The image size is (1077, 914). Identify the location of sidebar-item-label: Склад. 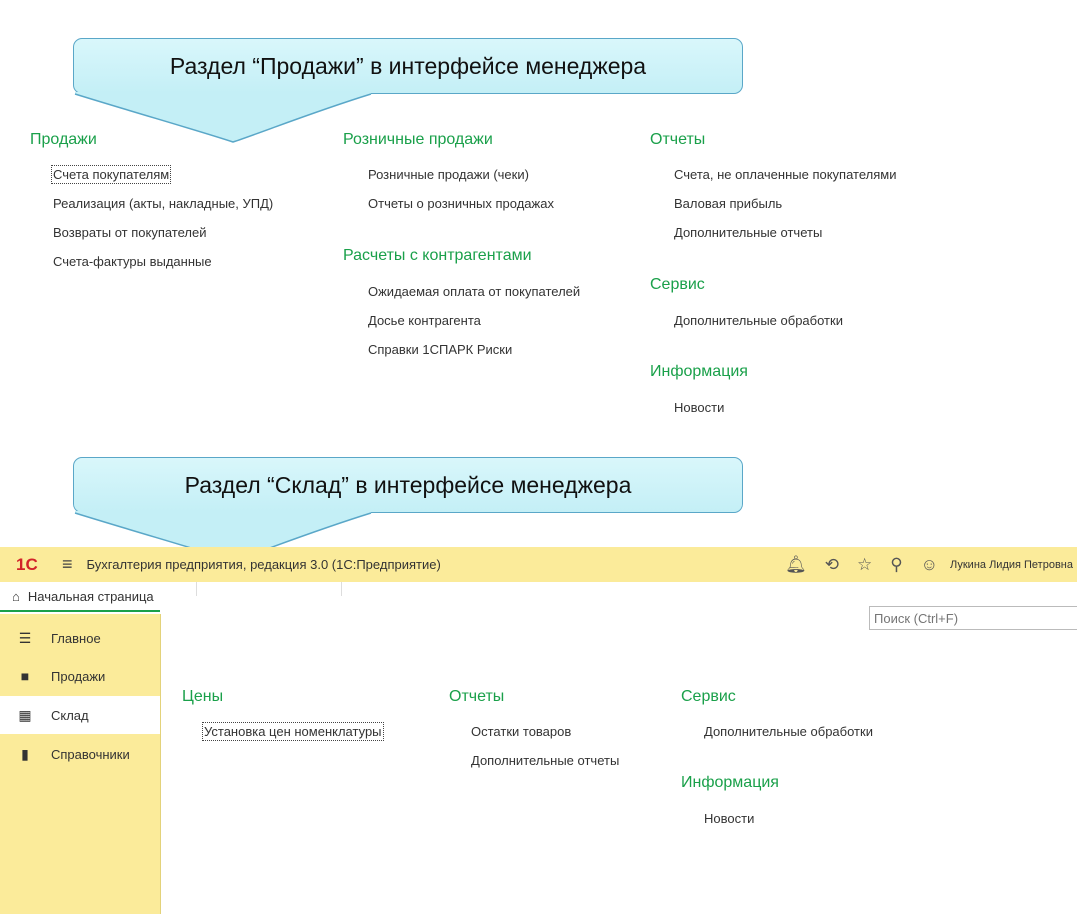
(70, 715).